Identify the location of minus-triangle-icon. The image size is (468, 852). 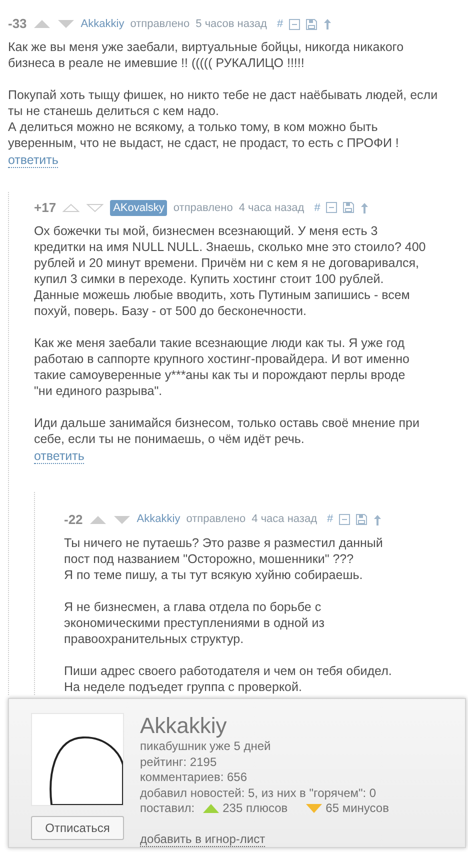
(314, 809).